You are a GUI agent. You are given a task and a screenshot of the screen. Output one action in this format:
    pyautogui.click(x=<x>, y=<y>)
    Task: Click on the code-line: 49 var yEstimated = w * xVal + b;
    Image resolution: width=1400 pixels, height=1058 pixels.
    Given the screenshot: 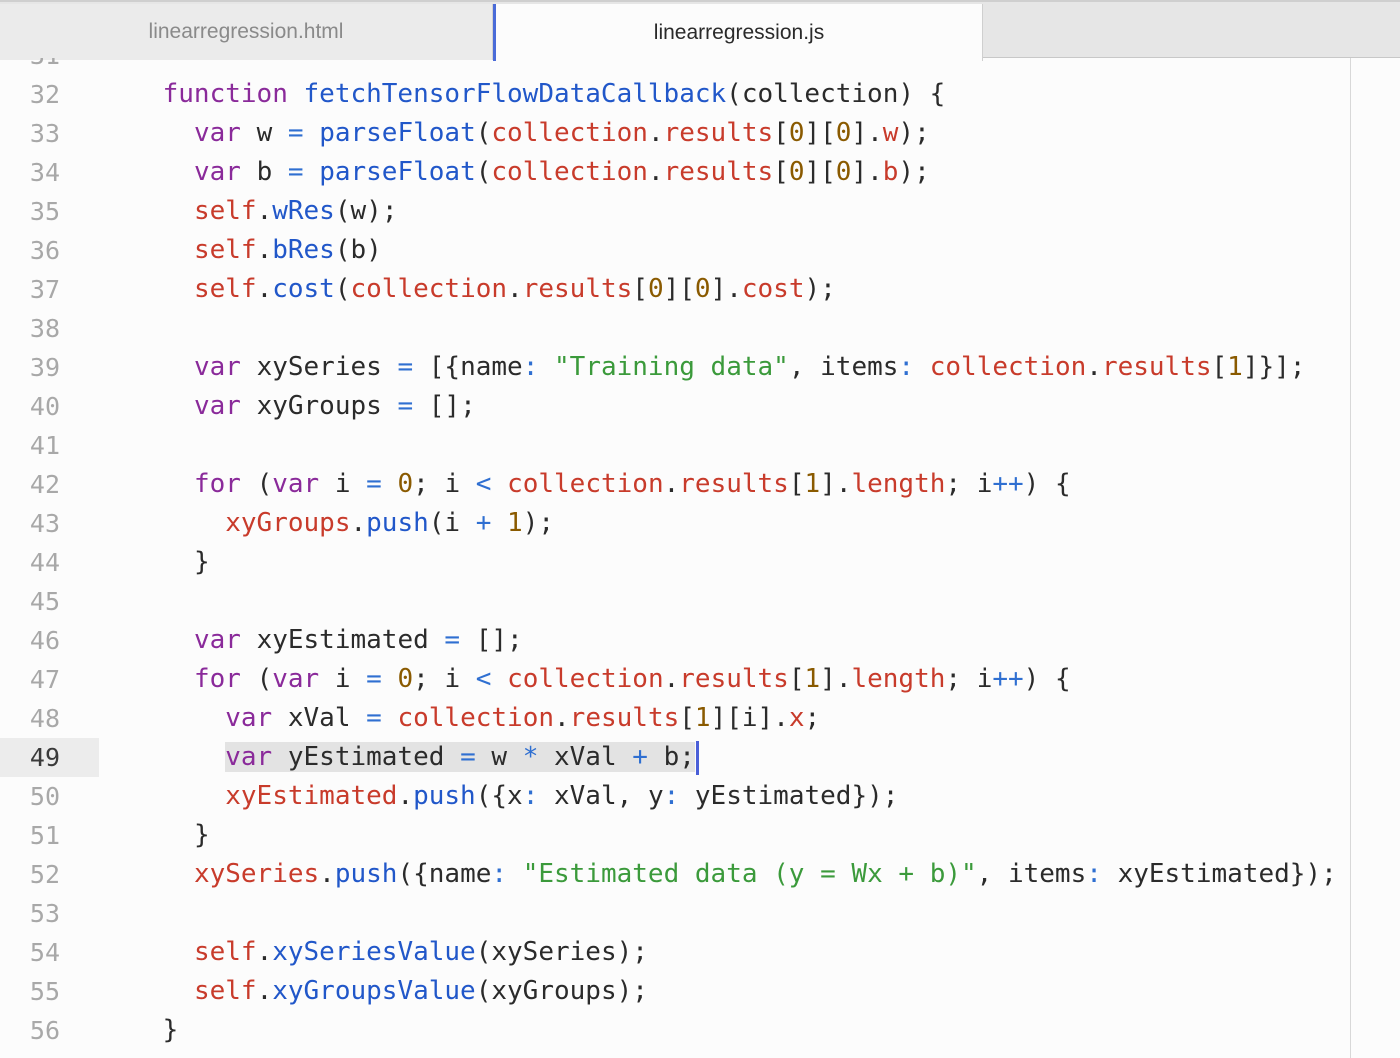 What is the action you would take?
    pyautogui.click(x=700, y=757)
    